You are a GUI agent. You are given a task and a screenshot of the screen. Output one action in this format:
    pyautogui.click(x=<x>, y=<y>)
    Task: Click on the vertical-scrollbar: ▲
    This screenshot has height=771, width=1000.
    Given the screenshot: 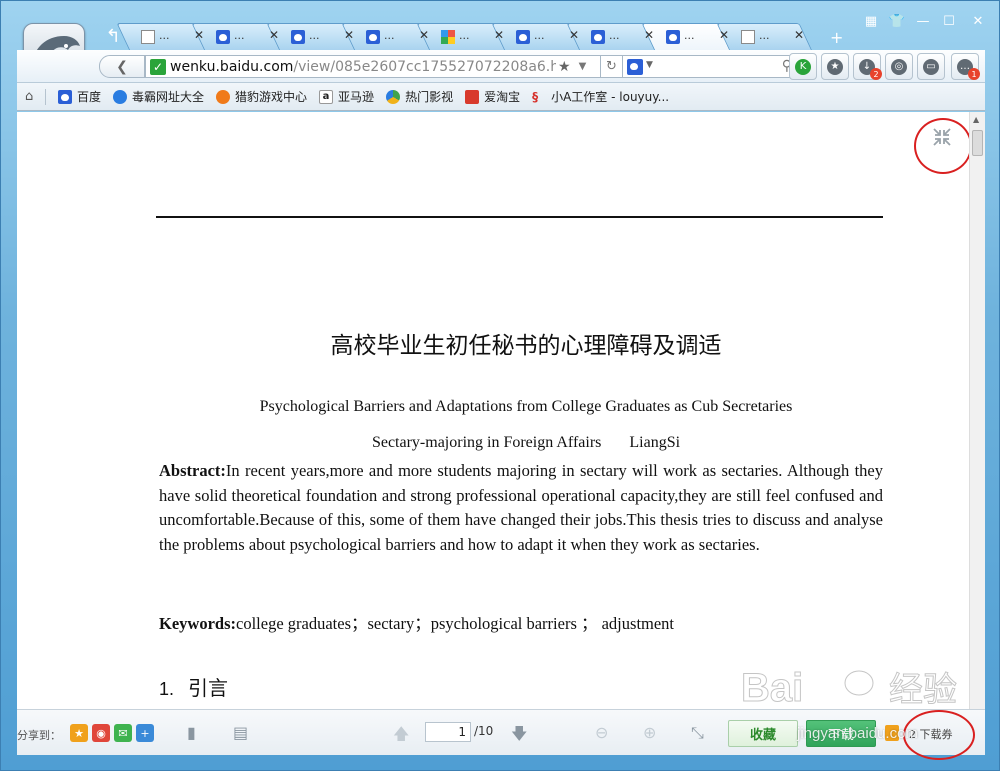 What is the action you would take?
    pyautogui.click(x=977, y=410)
    